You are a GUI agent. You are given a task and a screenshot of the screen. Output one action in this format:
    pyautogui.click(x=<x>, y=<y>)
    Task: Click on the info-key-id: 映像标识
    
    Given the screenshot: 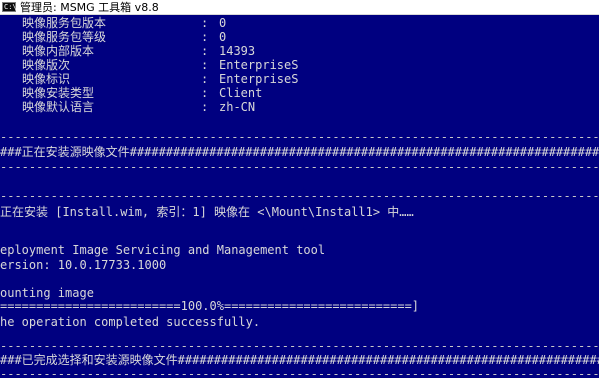 What is the action you would take?
    pyautogui.click(x=46, y=79)
    